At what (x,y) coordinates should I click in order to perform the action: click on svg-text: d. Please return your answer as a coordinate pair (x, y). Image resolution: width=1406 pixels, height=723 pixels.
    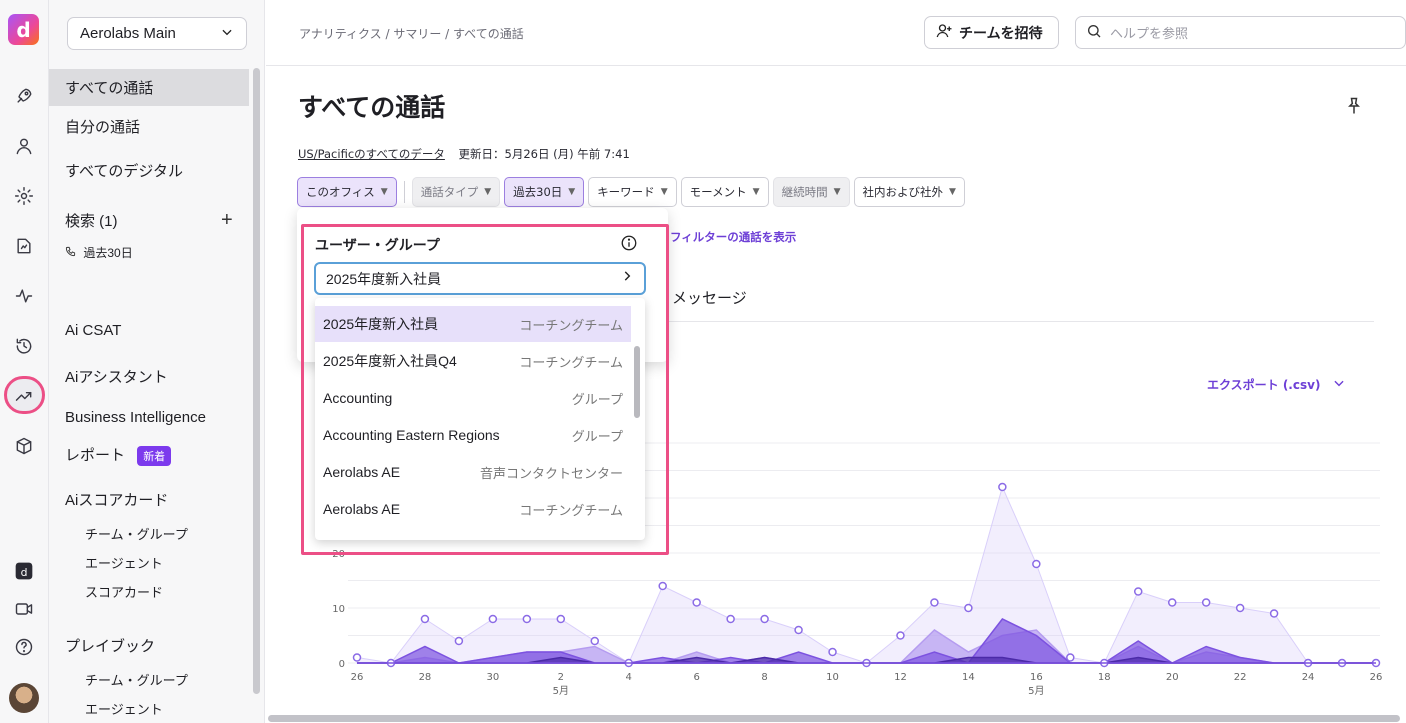
    Looking at the image, I should click on (24, 572).